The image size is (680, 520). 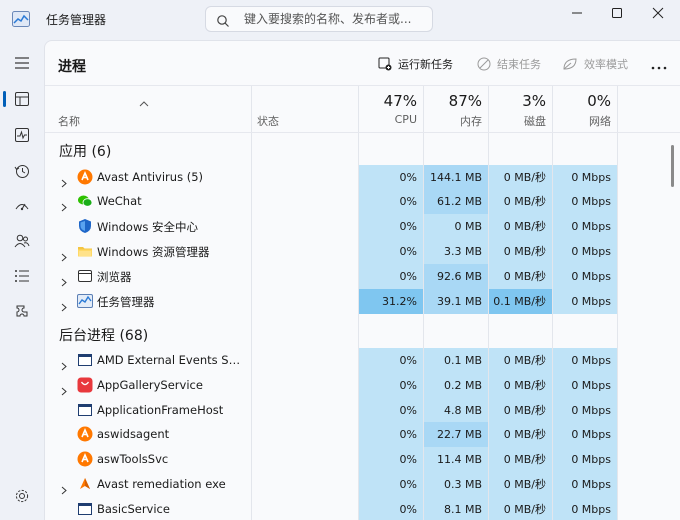 What do you see at coordinates (160, 409) in the screenshot?
I see `process-name: ApplicationFrameHost` at bounding box center [160, 409].